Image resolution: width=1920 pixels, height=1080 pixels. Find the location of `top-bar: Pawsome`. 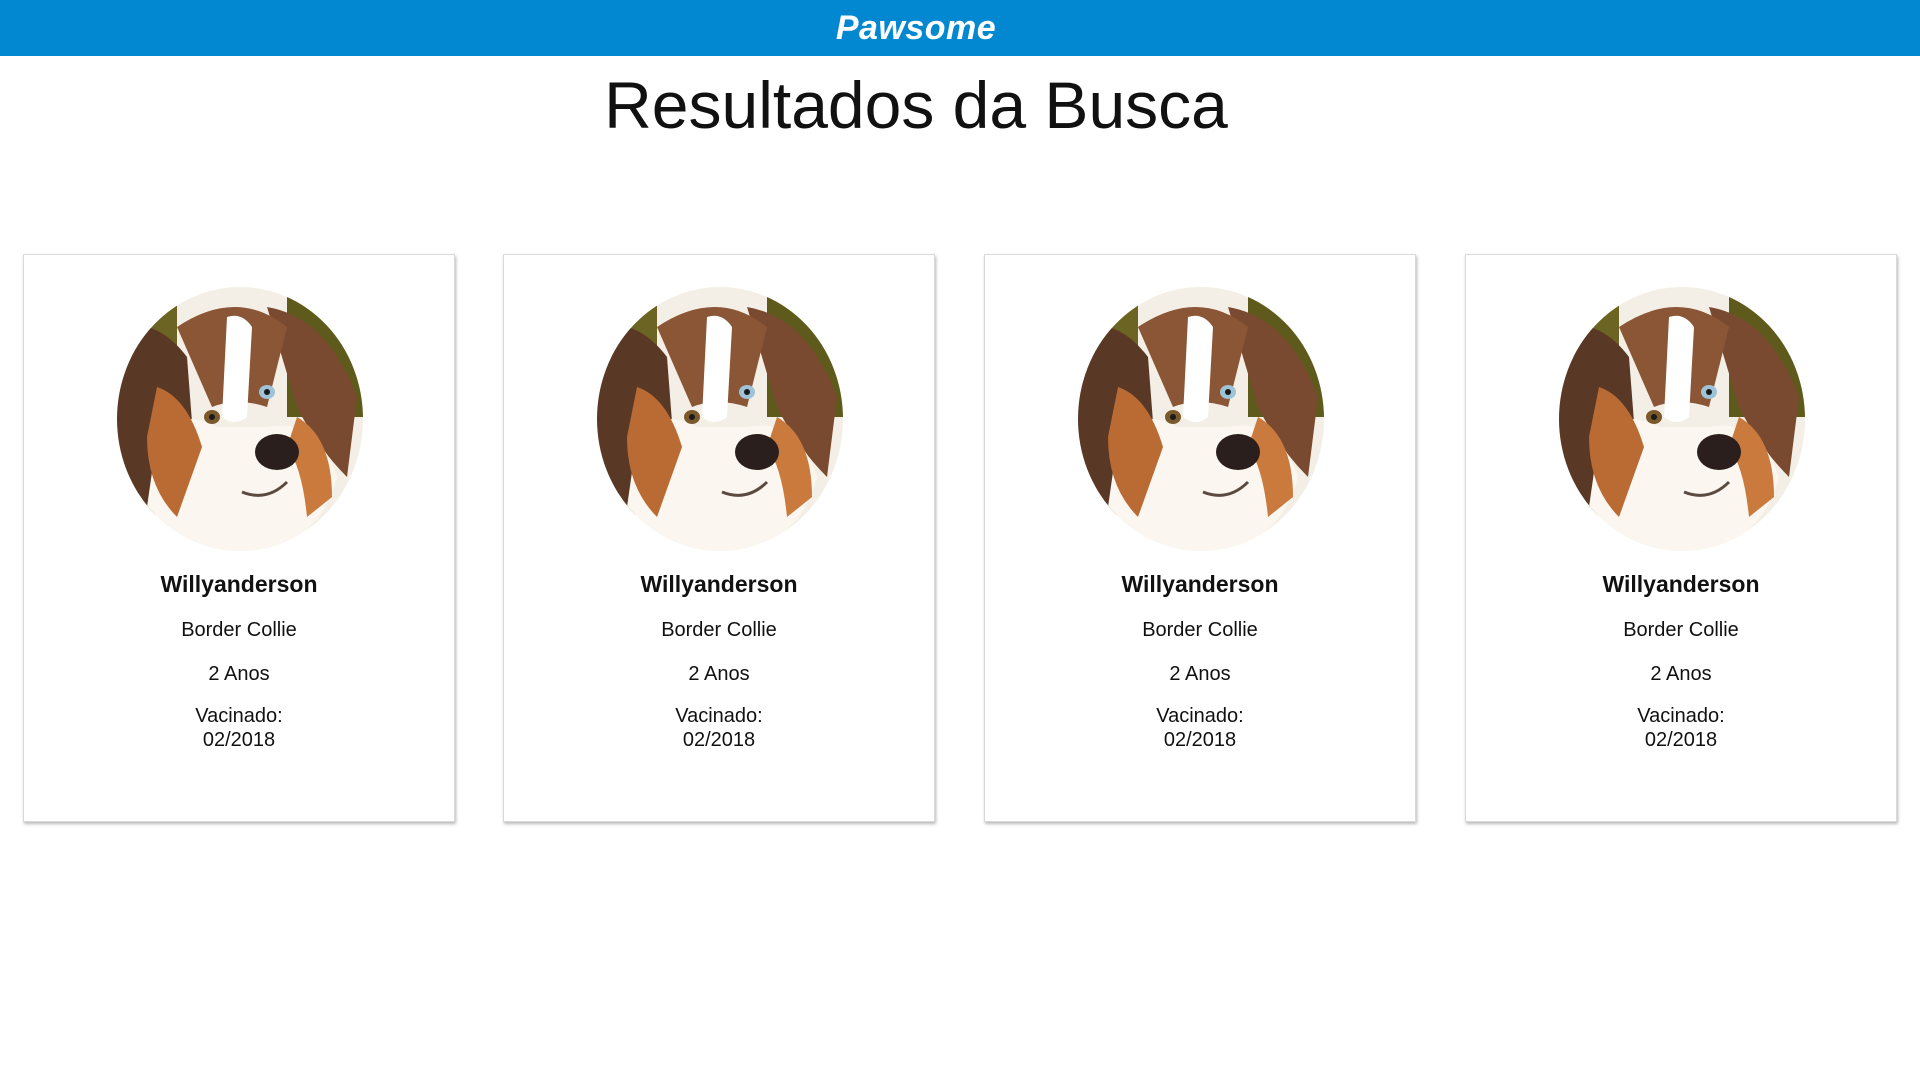

top-bar: Pawsome is located at coordinates (960, 28).